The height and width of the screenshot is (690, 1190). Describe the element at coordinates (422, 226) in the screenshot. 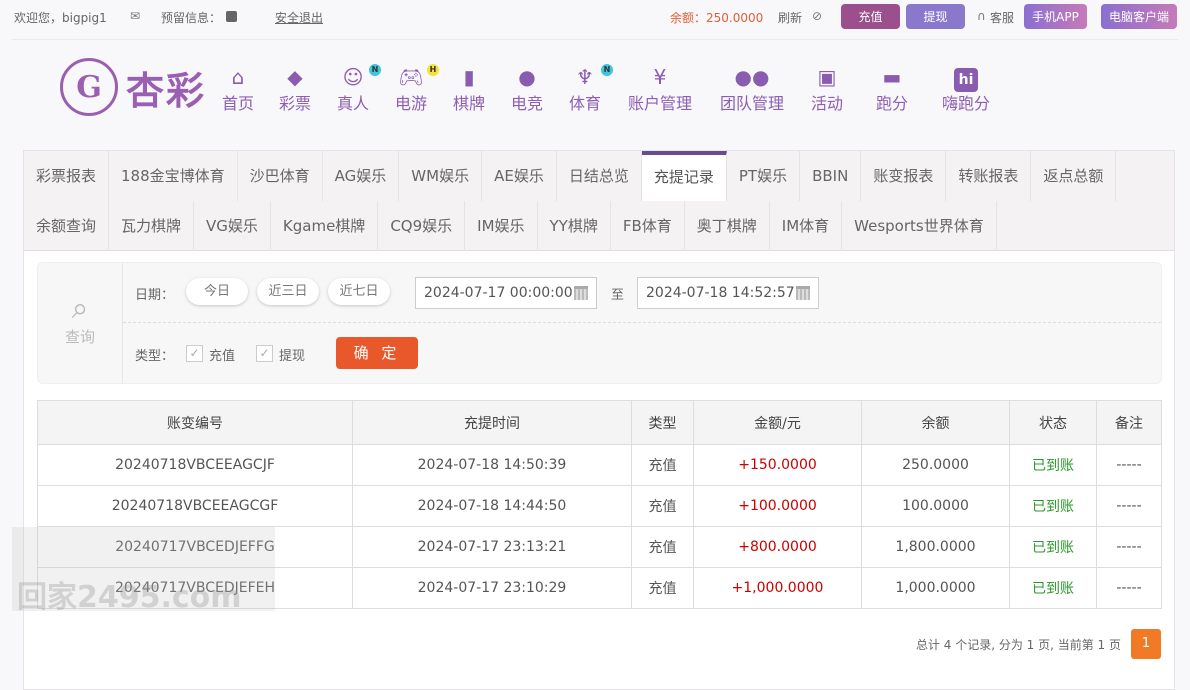

I see `tab-item: CQ9娱乐` at that location.